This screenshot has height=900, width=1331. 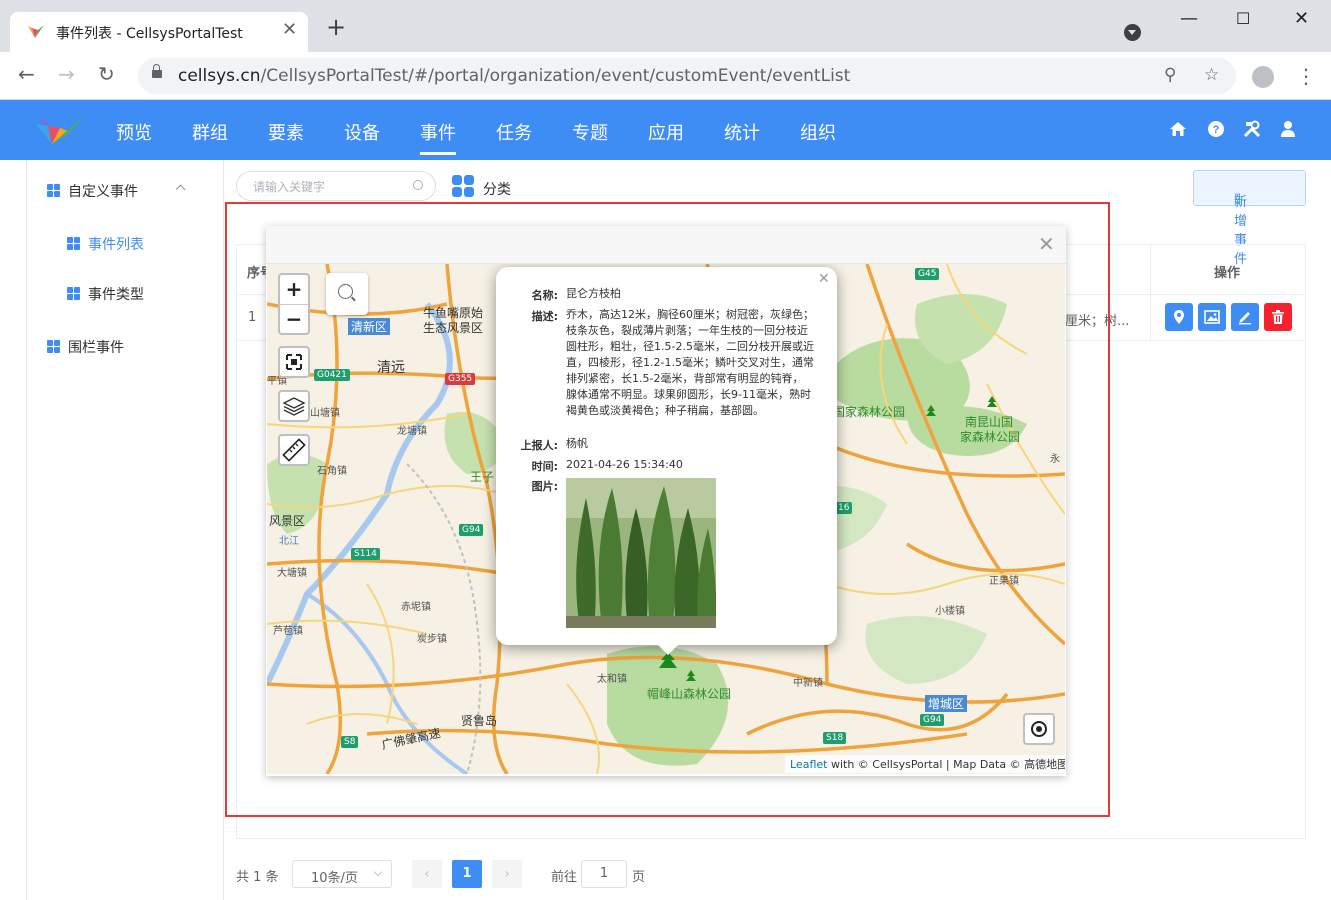 What do you see at coordinates (514, 132) in the screenshot?
I see `nav-item-tasks: 任务` at bounding box center [514, 132].